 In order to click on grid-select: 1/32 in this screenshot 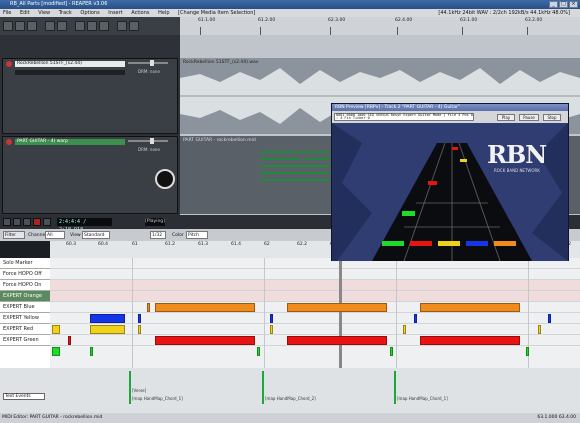, I will do `click(158, 235)`.